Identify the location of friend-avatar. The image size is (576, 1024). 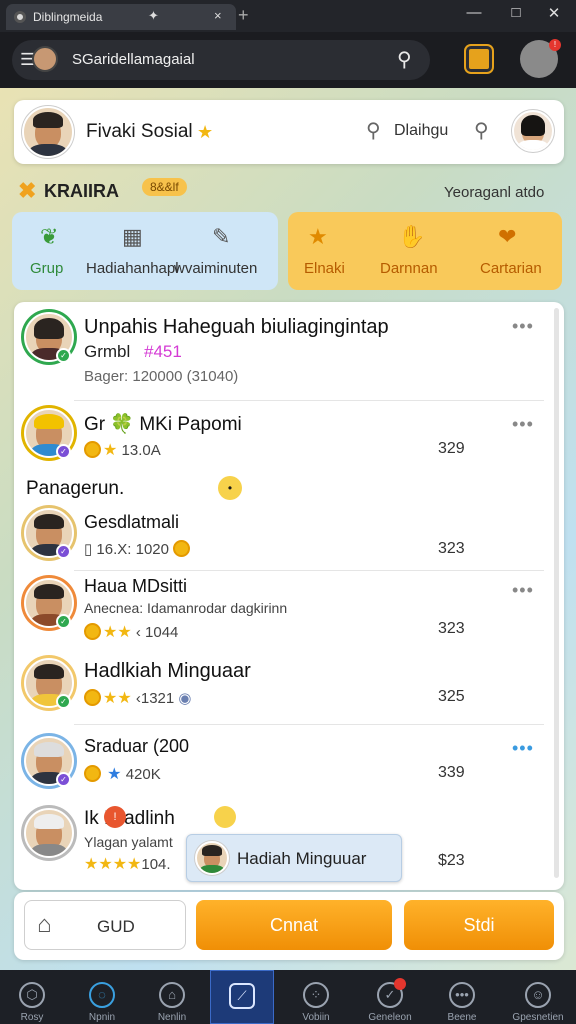
(533, 131).